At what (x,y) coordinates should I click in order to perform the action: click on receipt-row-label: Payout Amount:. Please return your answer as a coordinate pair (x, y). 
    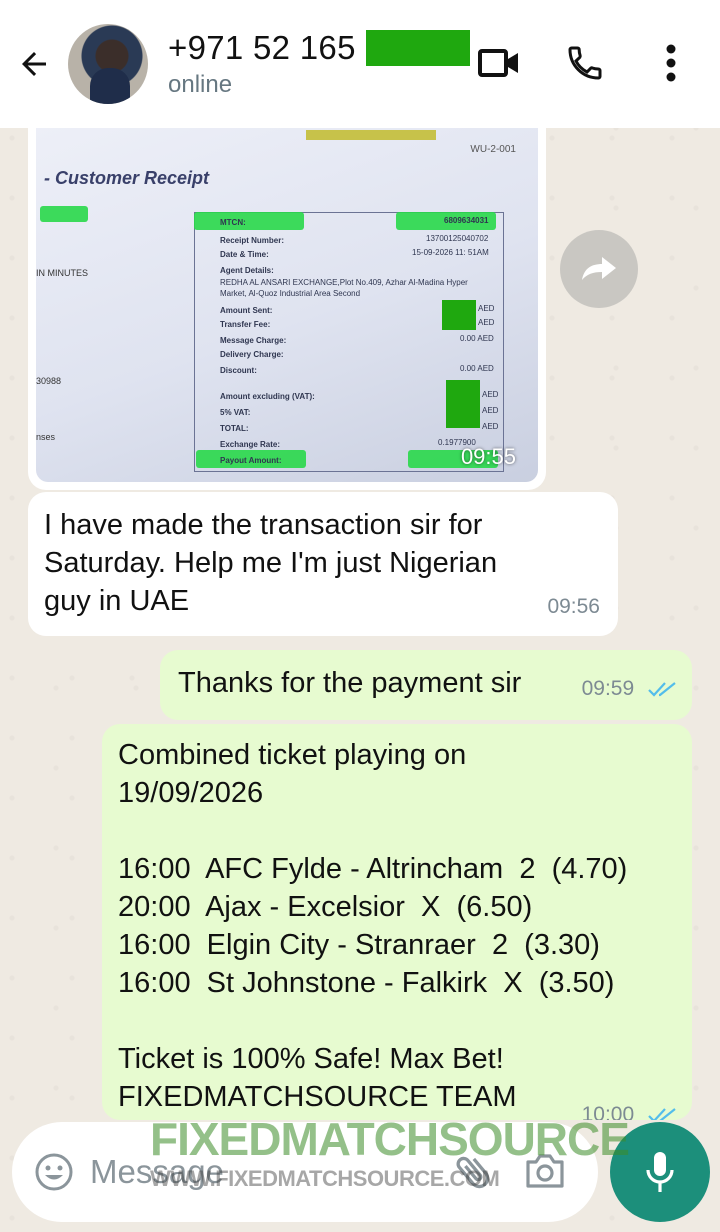
    Looking at the image, I should click on (251, 460).